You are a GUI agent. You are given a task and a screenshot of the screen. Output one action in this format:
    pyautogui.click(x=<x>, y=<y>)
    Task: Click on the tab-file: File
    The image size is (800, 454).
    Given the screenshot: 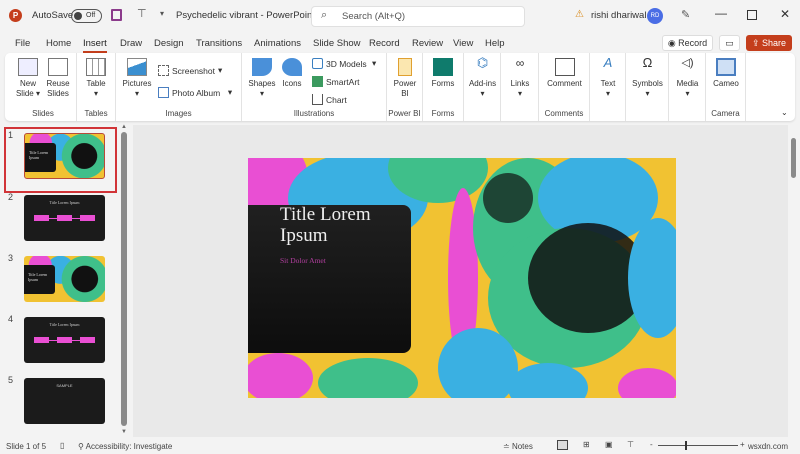 What is the action you would take?
    pyautogui.click(x=22, y=43)
    